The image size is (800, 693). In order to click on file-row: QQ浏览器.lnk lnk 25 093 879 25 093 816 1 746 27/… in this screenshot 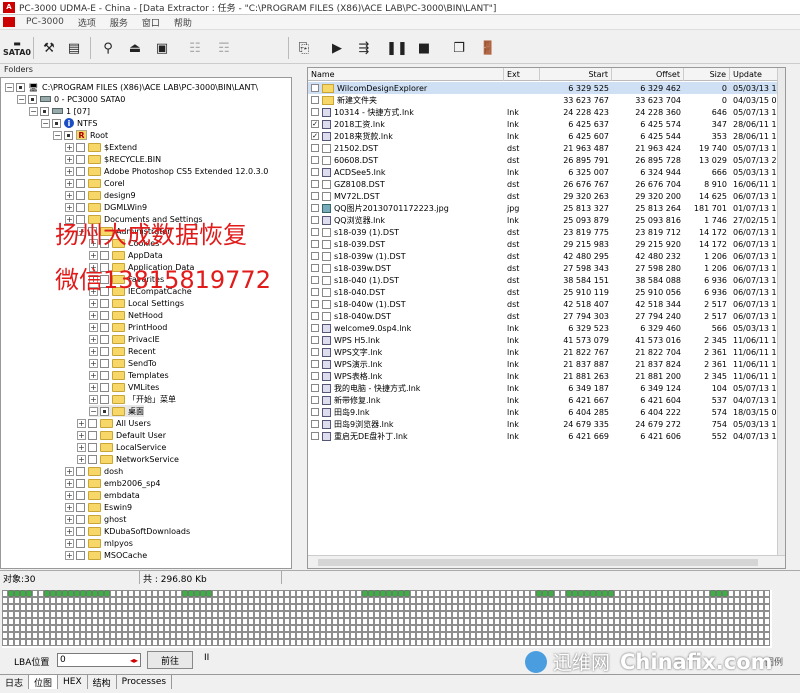, I will do `click(543, 220)`.